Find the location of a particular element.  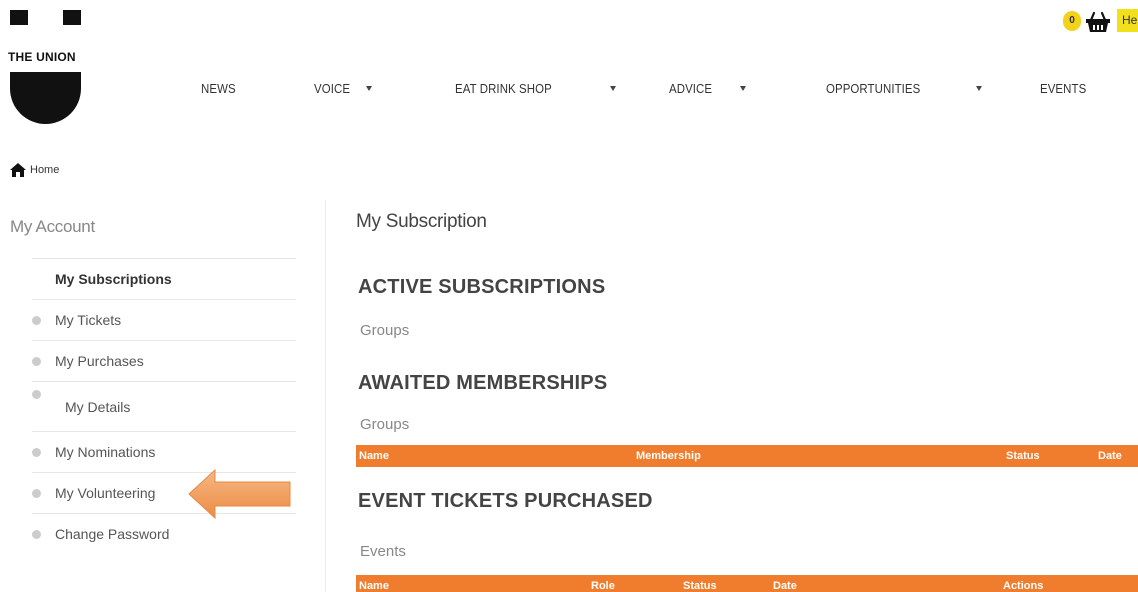

sidebar-item-my-subscriptions: My Subscriptions is located at coordinates (164, 278).